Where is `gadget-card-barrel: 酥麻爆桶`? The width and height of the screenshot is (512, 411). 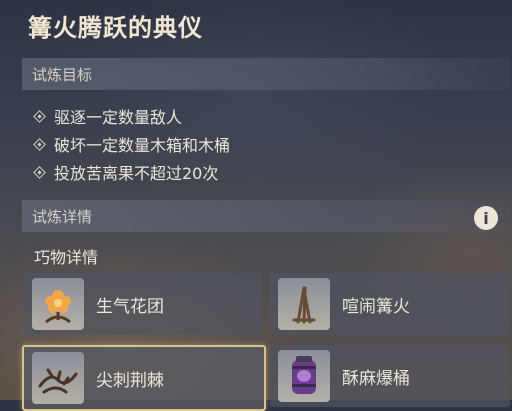
gadget-card-barrel: 酥麻爆桶 is located at coordinates (390, 376).